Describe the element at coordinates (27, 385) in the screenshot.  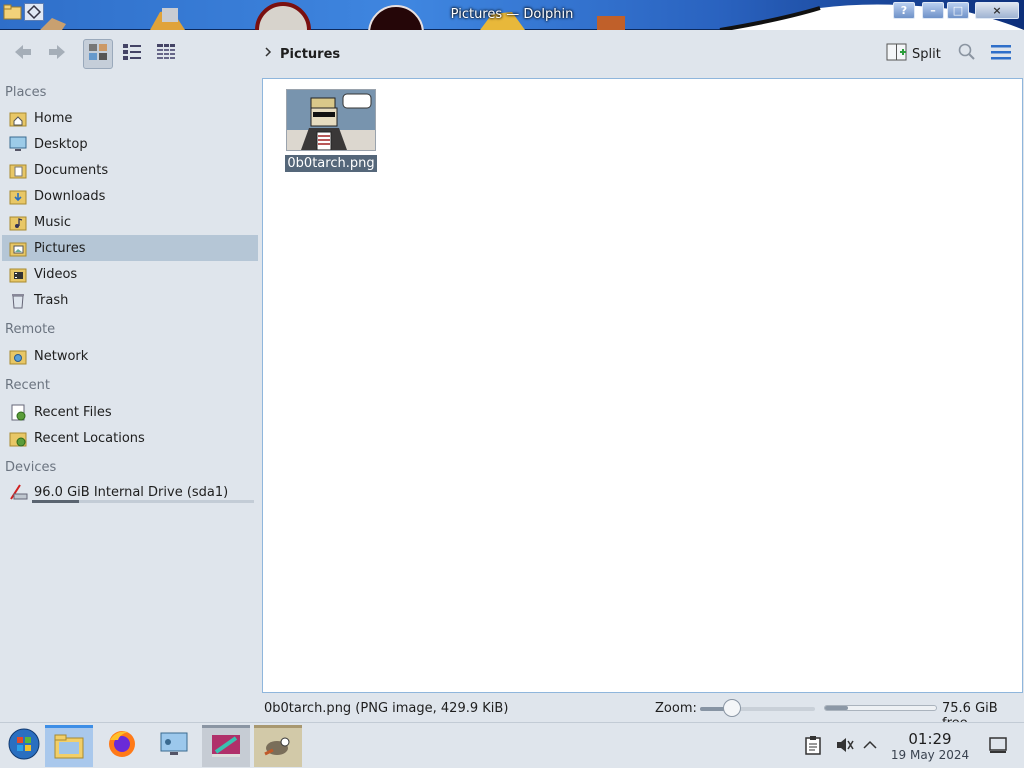
I see `section-recent: Recent` at that location.